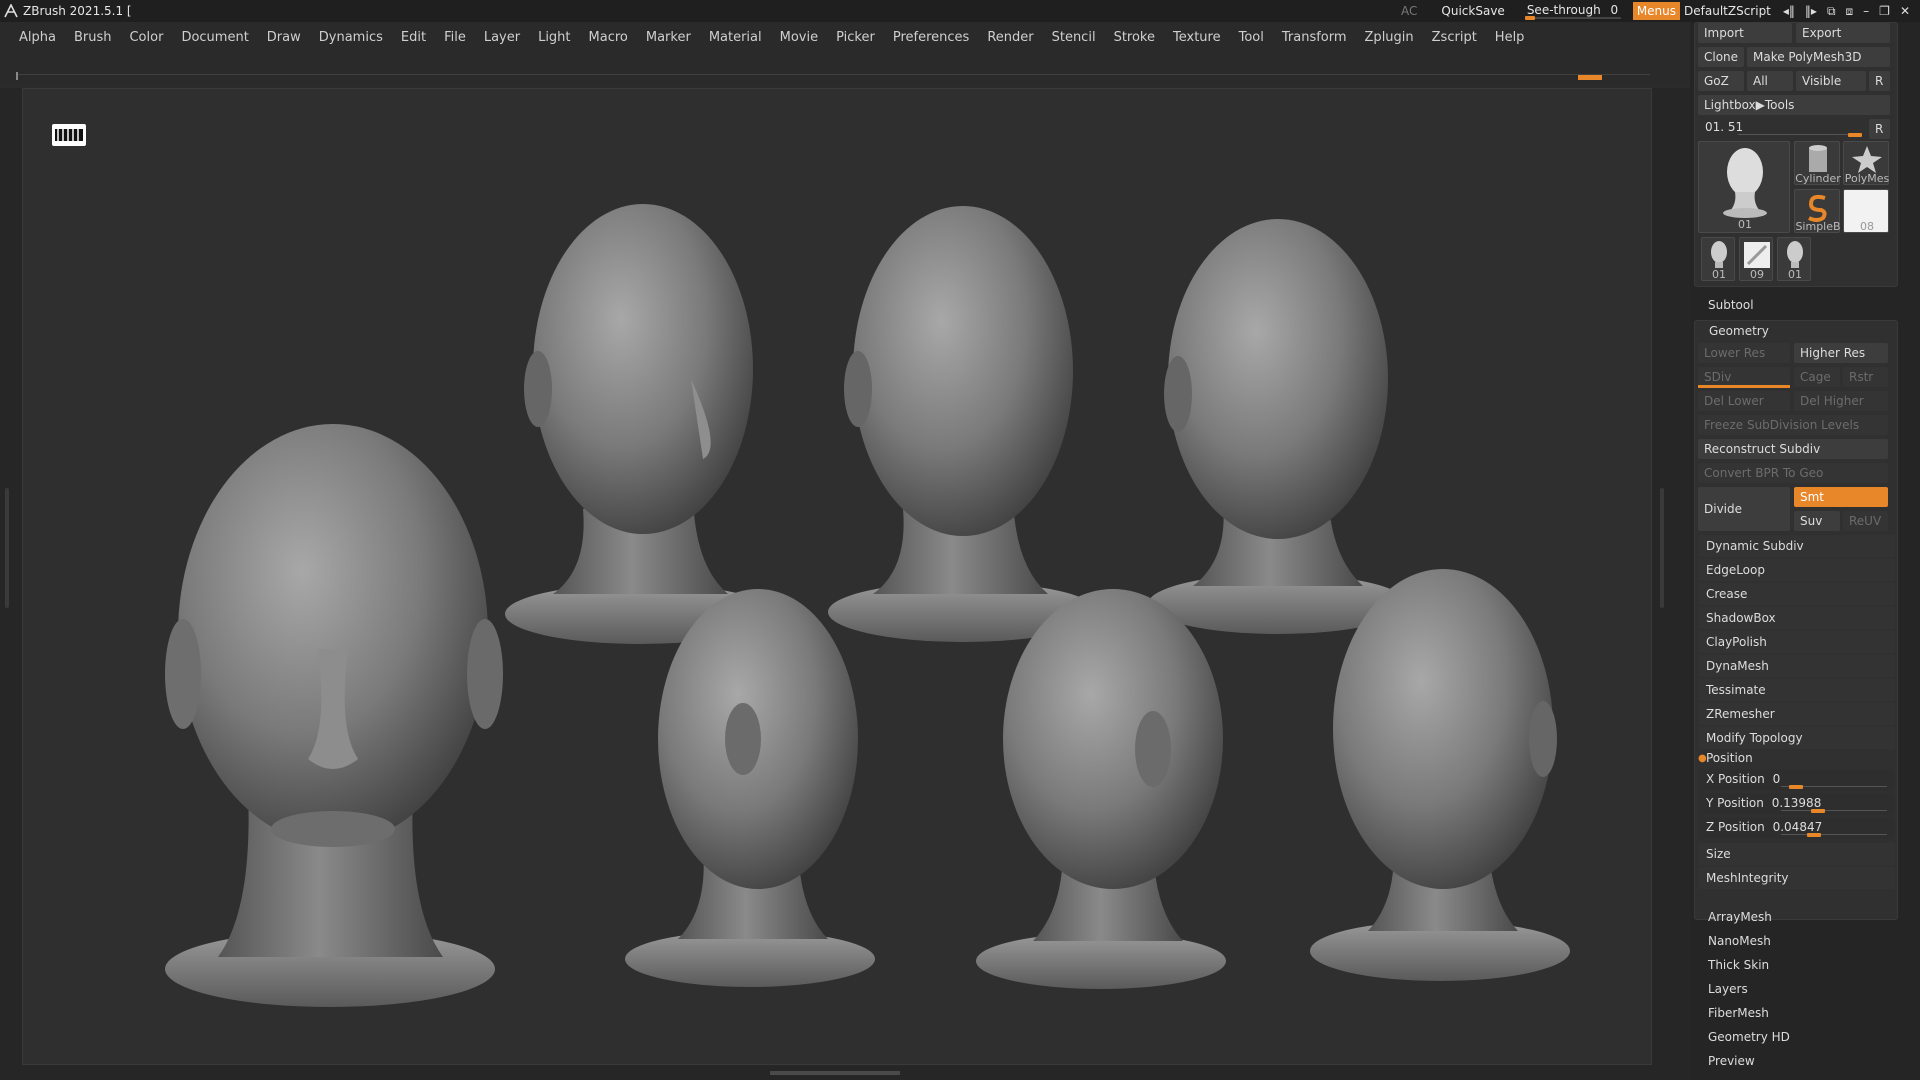 The height and width of the screenshot is (1080, 1920). I want to click on timeline-track, so click(833, 74).